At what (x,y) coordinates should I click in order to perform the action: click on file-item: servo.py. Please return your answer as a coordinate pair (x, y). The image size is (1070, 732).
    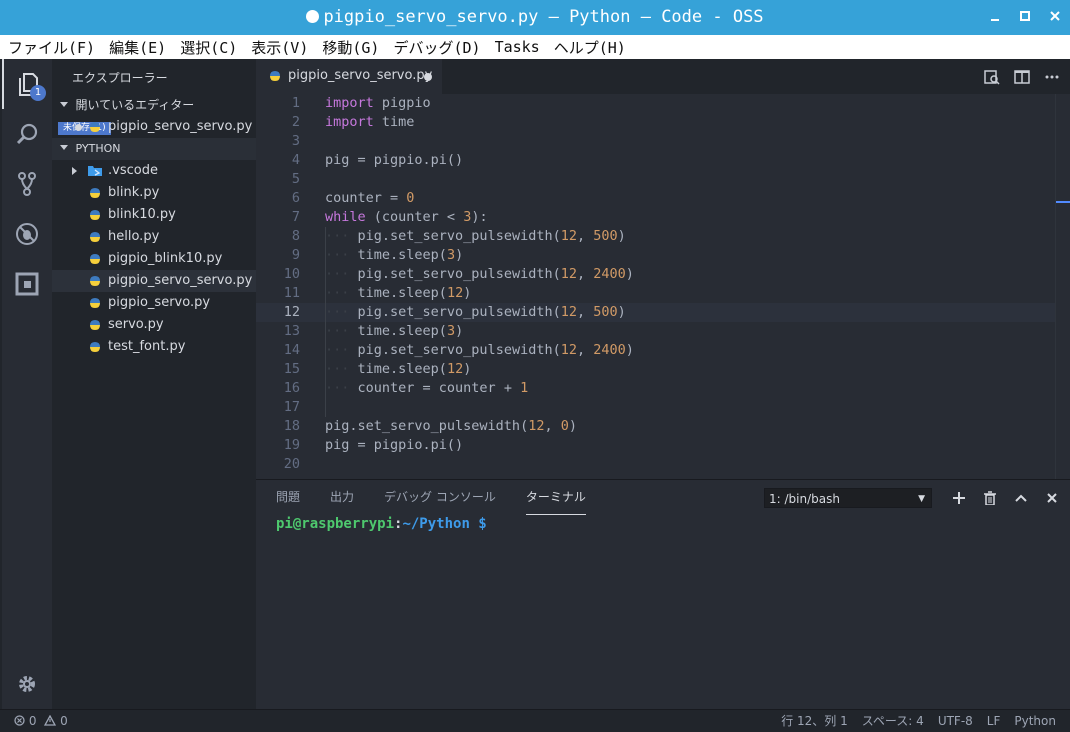
    Looking at the image, I should click on (154, 325).